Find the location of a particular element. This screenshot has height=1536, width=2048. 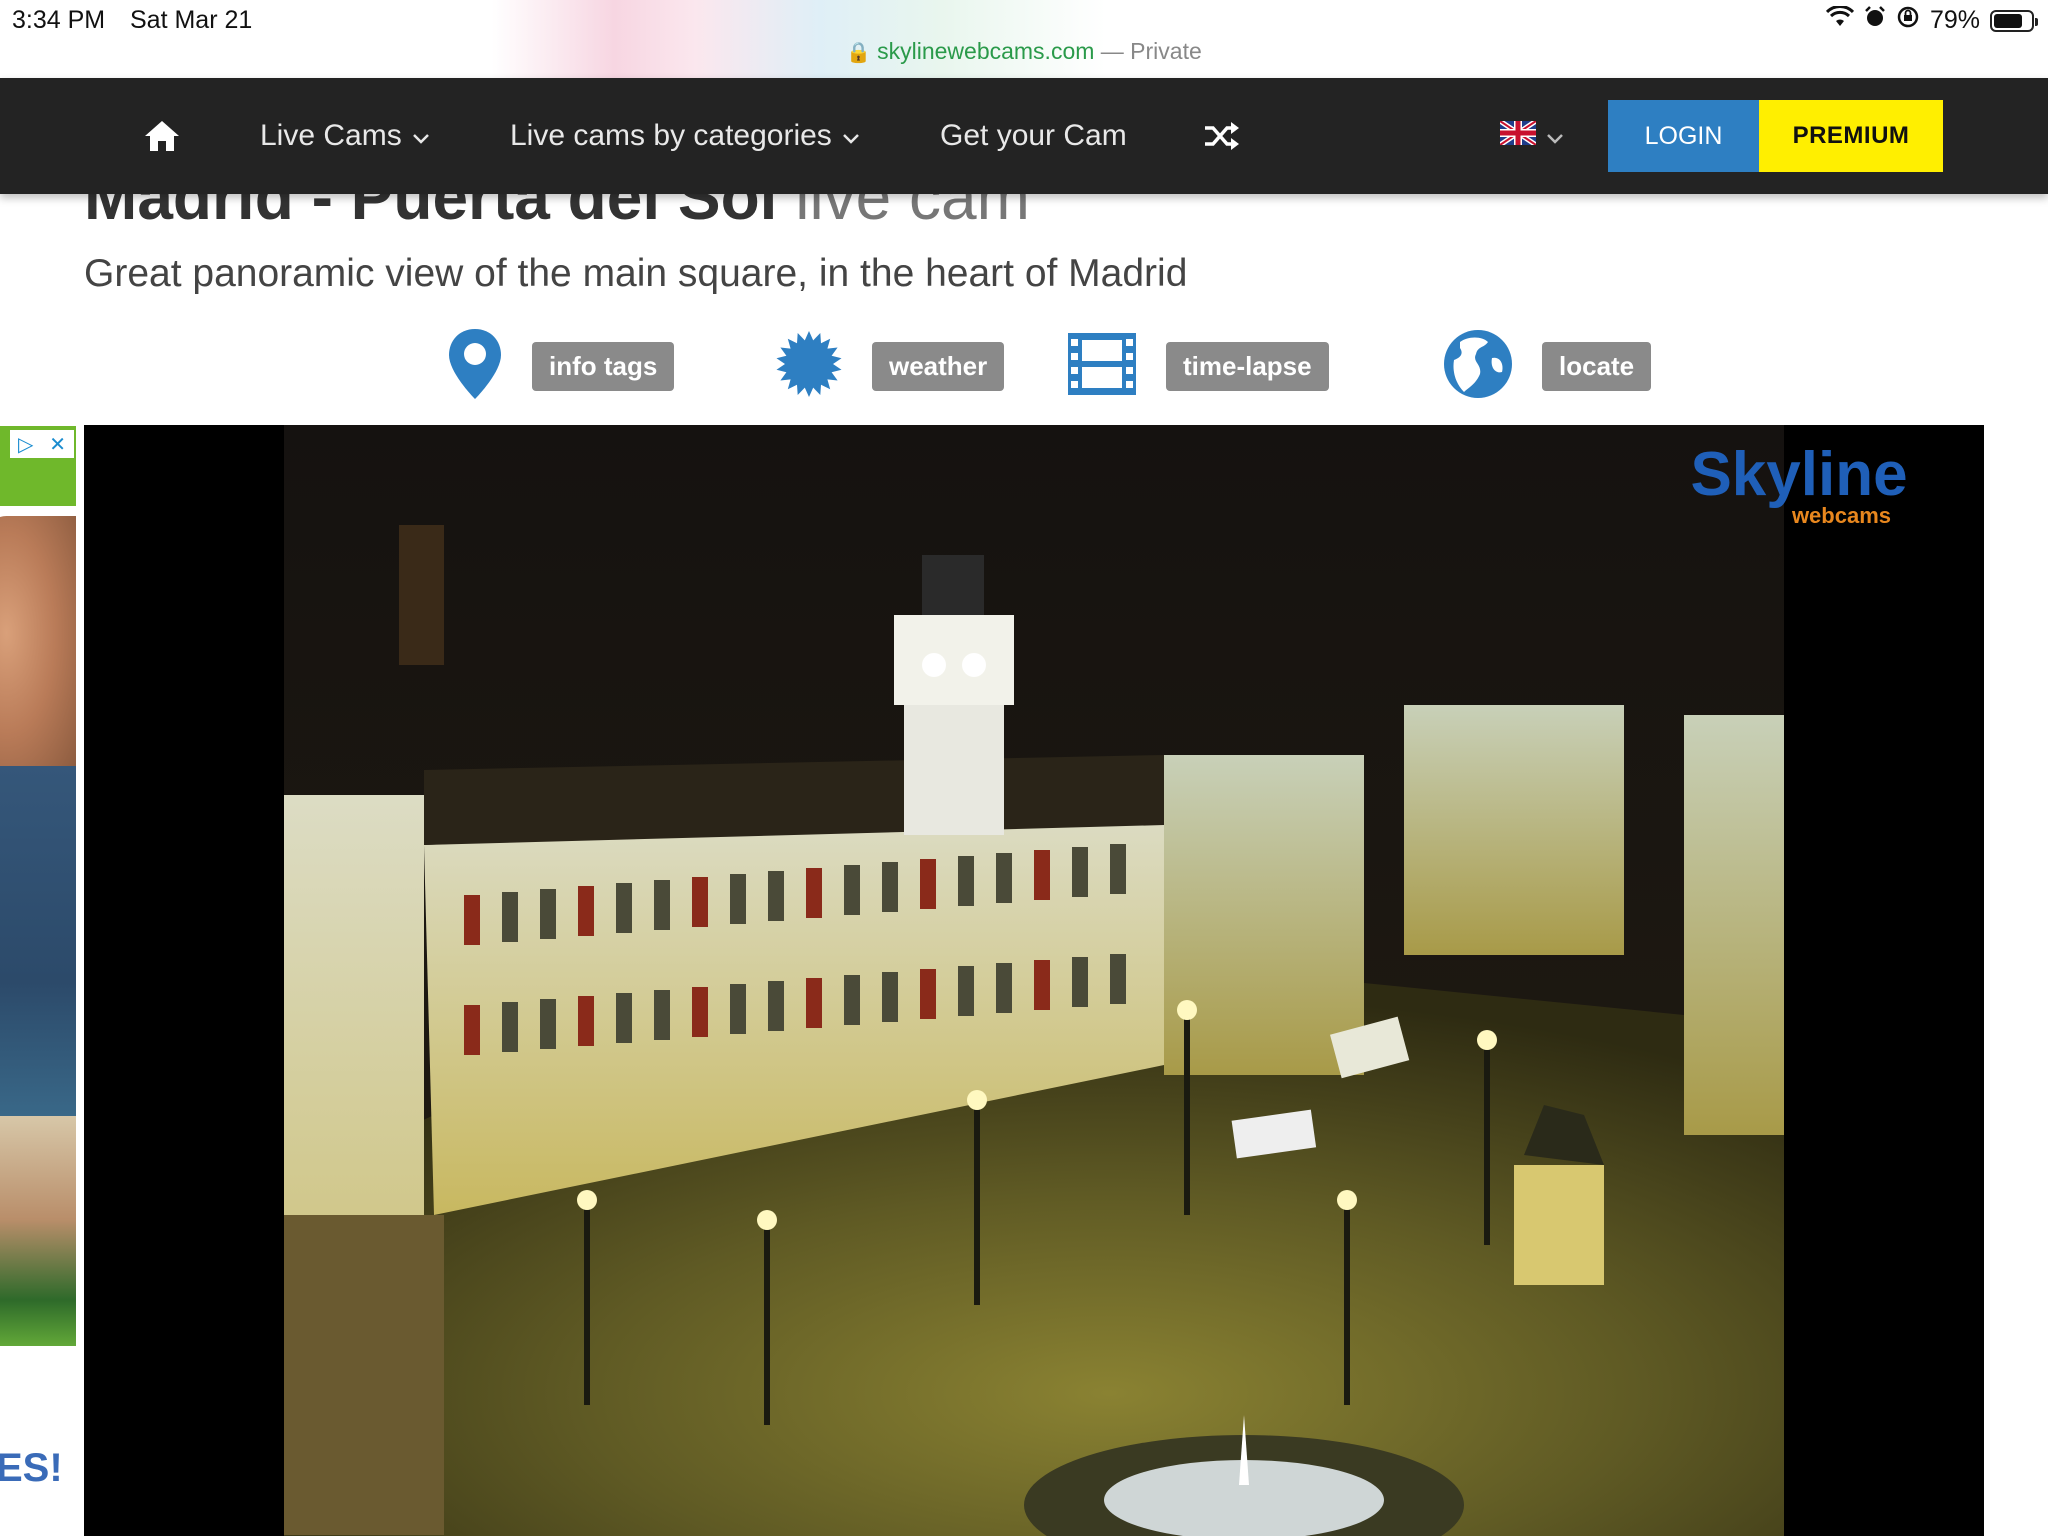

info-tags-action: info tags is located at coordinates (560, 366).